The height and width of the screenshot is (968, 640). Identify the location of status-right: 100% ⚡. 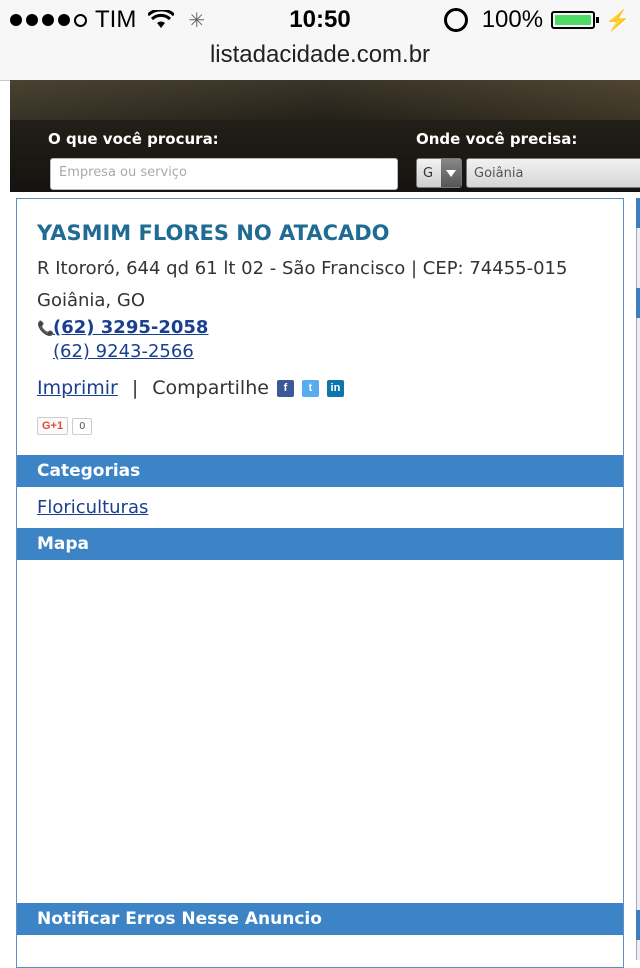
(536, 20).